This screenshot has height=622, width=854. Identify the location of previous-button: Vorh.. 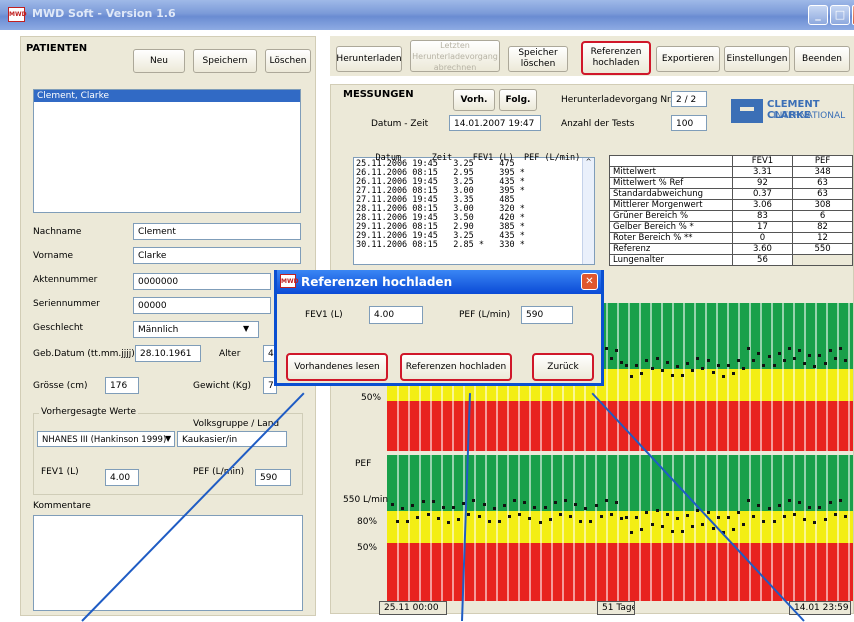
(474, 100).